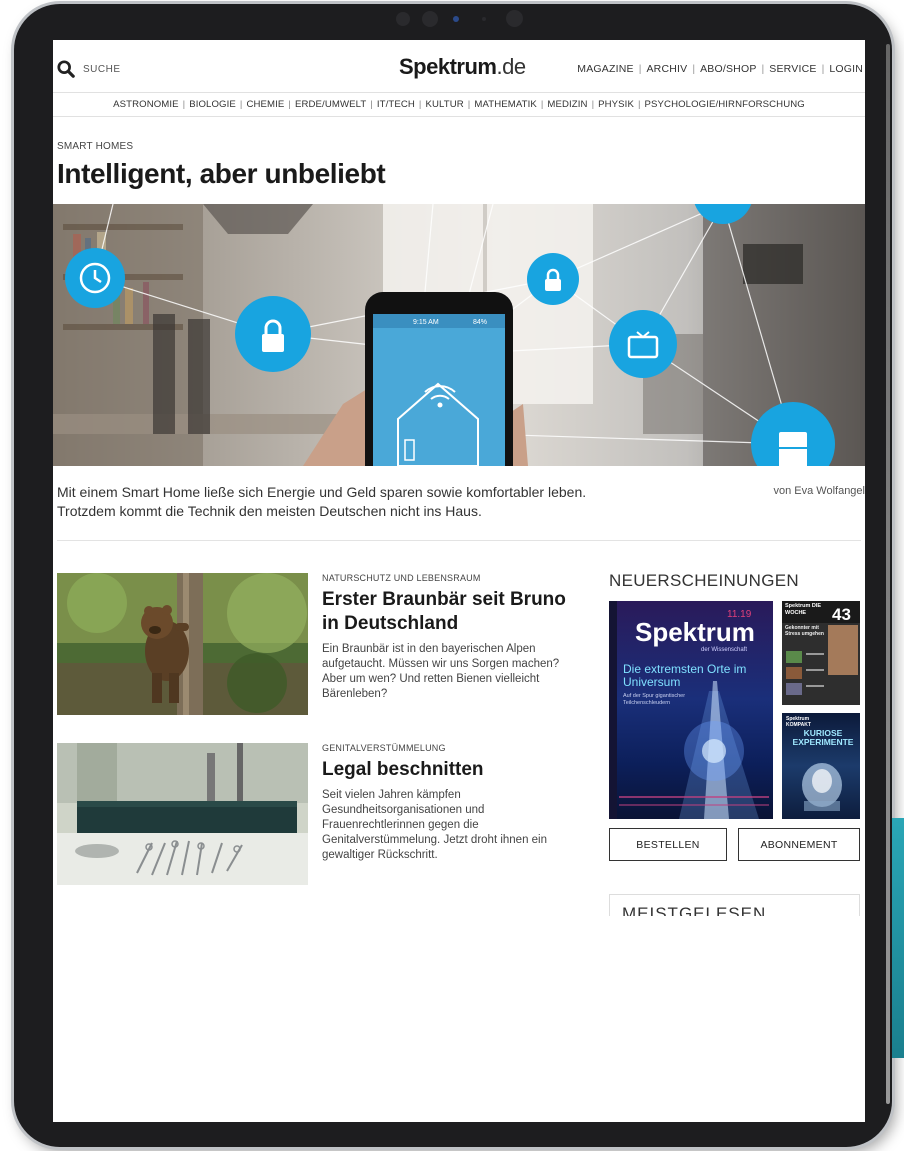 This screenshot has height=1151, width=904. What do you see at coordinates (95, 278) in the screenshot?
I see `clock-bubble-icon` at bounding box center [95, 278].